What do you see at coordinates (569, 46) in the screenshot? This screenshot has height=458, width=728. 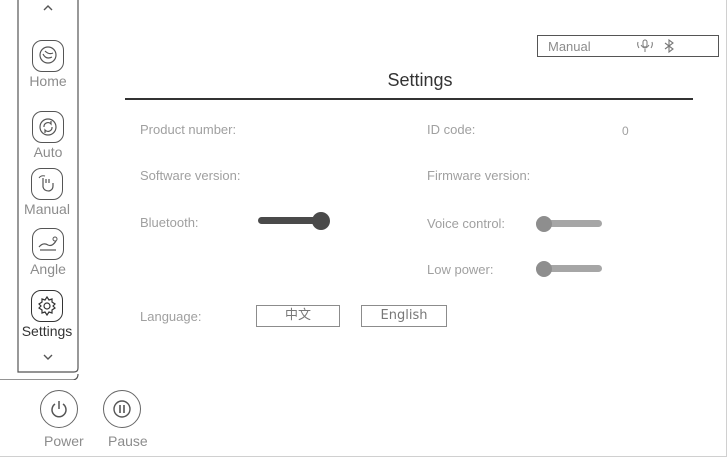 I see `mode-indicator: Manual` at bounding box center [569, 46].